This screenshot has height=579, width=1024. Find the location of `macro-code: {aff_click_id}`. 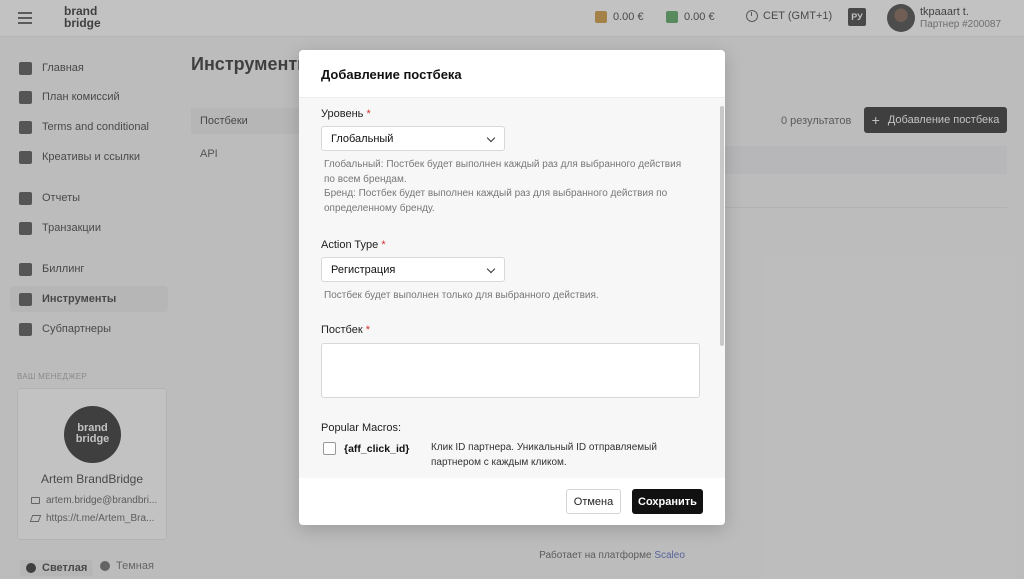

macro-code: {aff_click_id} is located at coordinates (377, 449).